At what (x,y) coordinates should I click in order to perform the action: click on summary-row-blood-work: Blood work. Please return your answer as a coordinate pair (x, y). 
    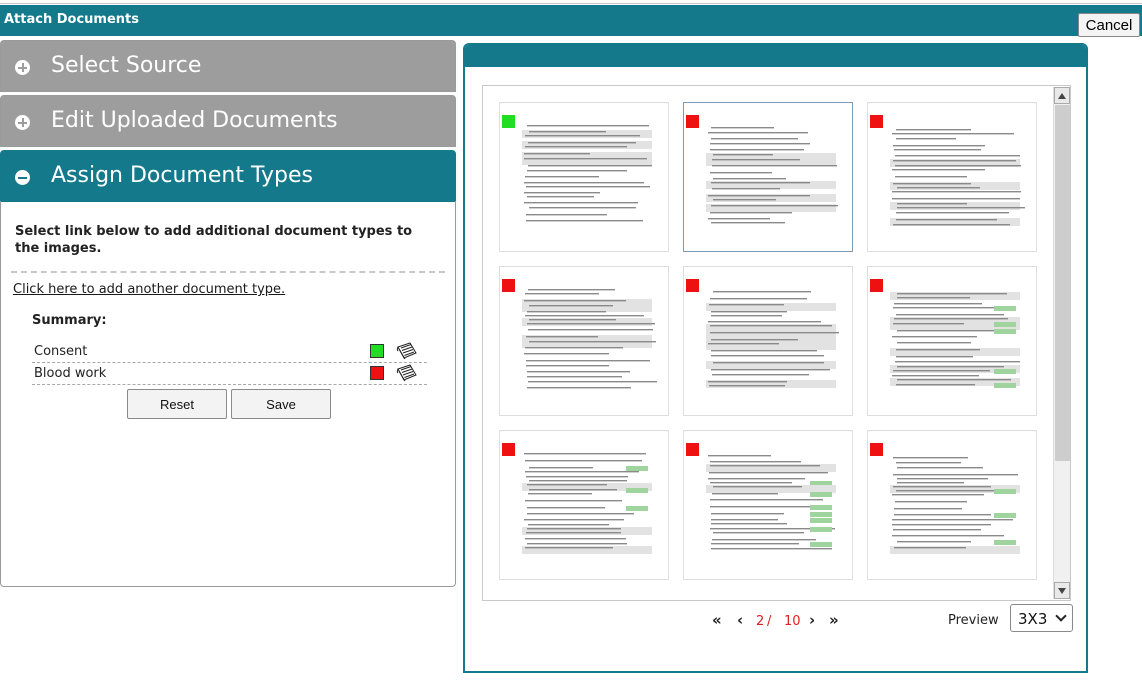
    Looking at the image, I should click on (229, 374).